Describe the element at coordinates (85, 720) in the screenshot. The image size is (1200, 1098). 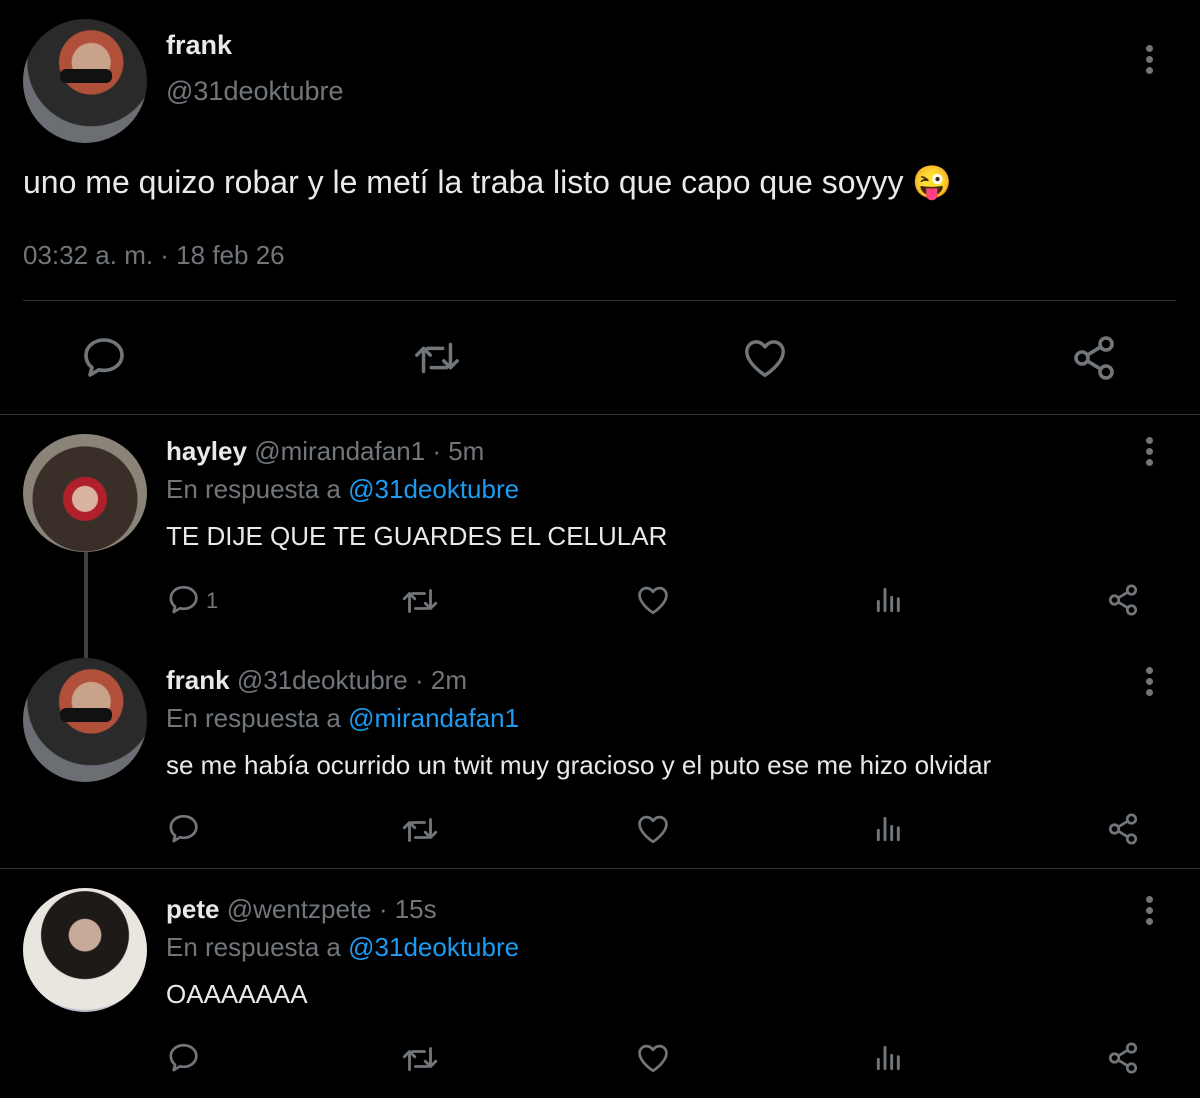
I see `avatar-frank-reply` at that location.